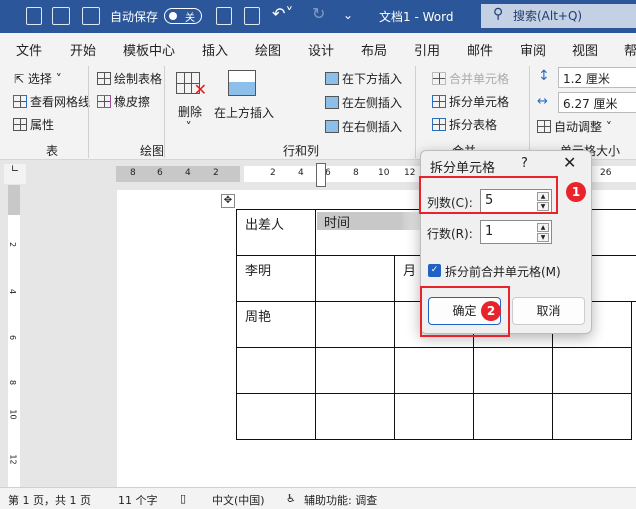 Image resolution: width=636 pixels, height=509 pixels. I want to click on insert-below-icon, so click(332, 78).